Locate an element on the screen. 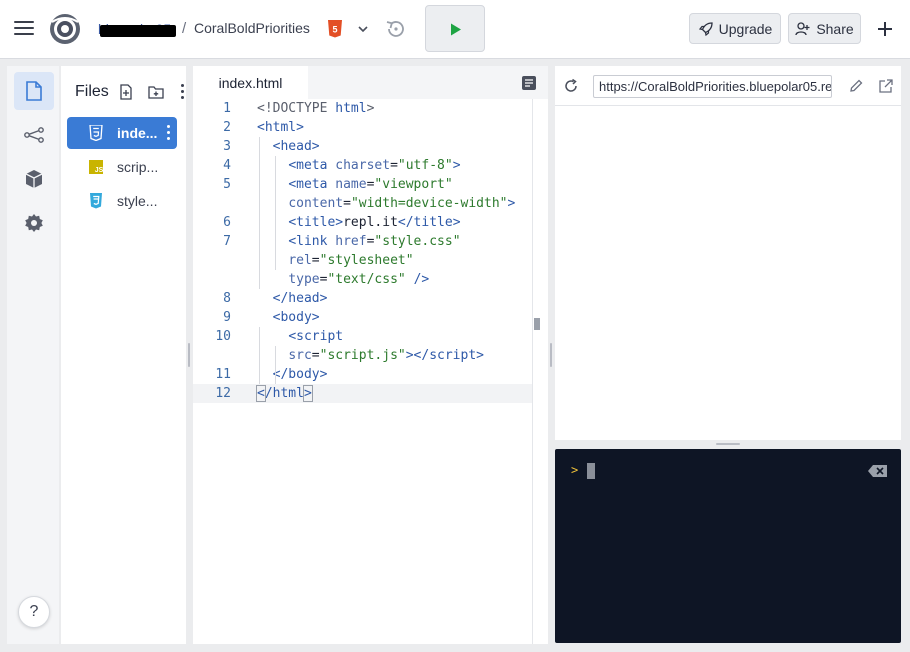 The width and height of the screenshot is (910, 652). code-line: 2 <html> is located at coordinates (363, 127).